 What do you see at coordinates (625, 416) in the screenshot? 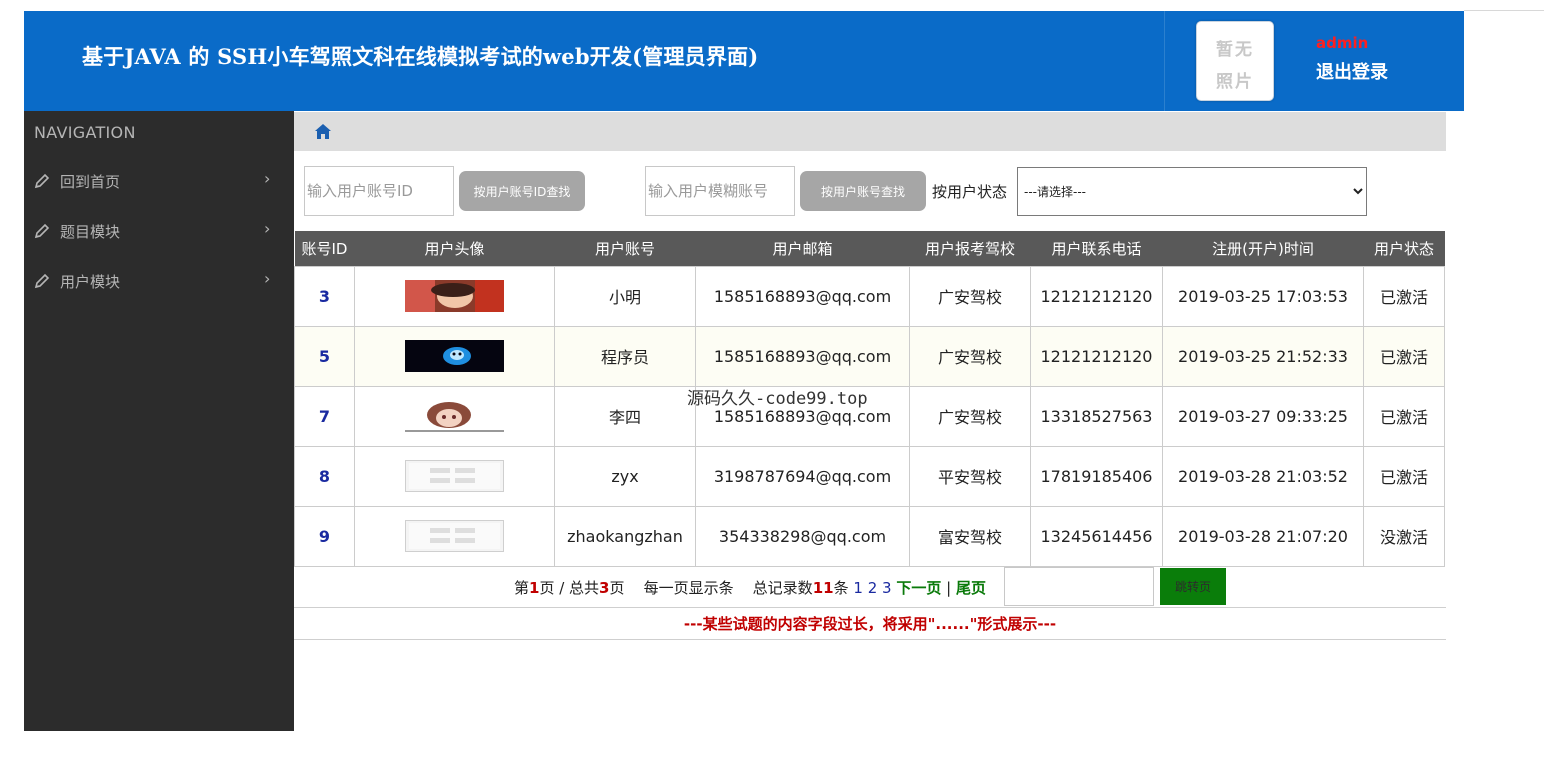
I see `cell-account: 李四` at bounding box center [625, 416].